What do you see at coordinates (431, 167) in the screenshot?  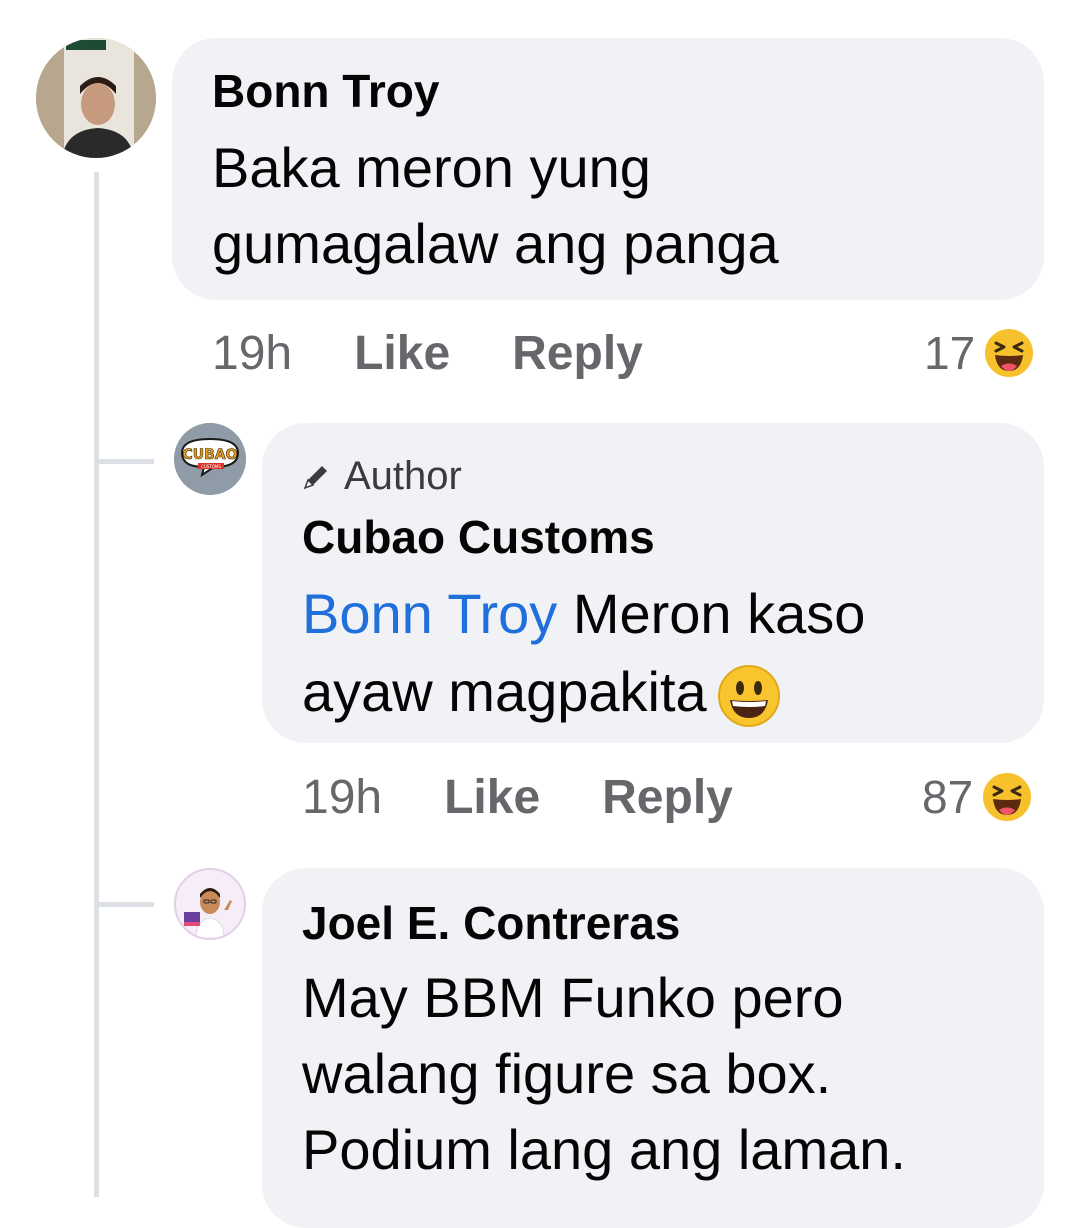 I see `comment-text-line-1: Baka meron yung` at bounding box center [431, 167].